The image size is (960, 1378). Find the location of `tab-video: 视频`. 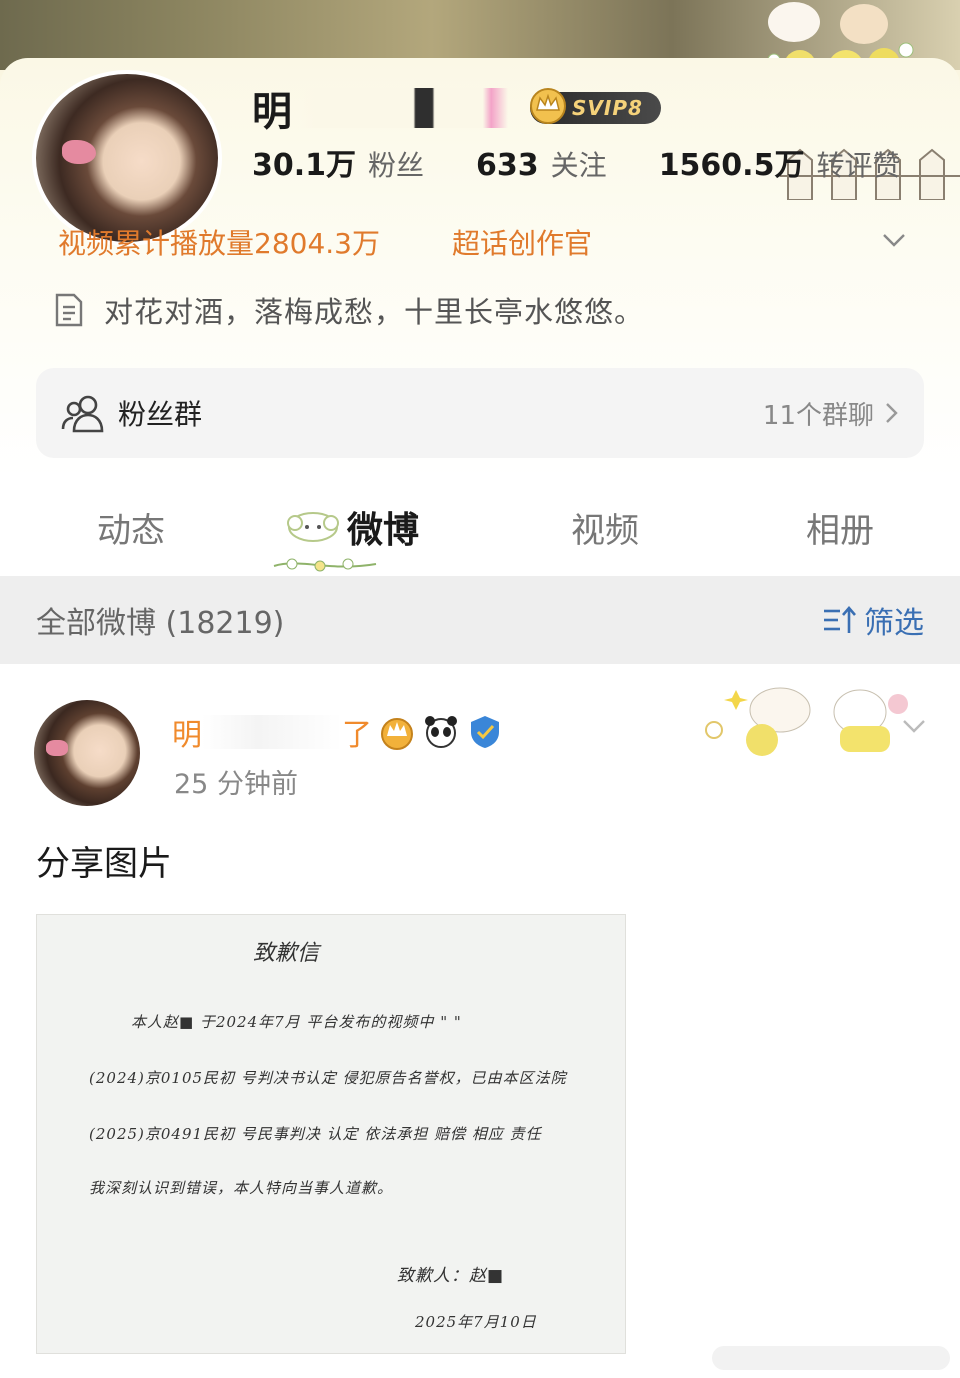

tab-video: 视频 is located at coordinates (605, 527).